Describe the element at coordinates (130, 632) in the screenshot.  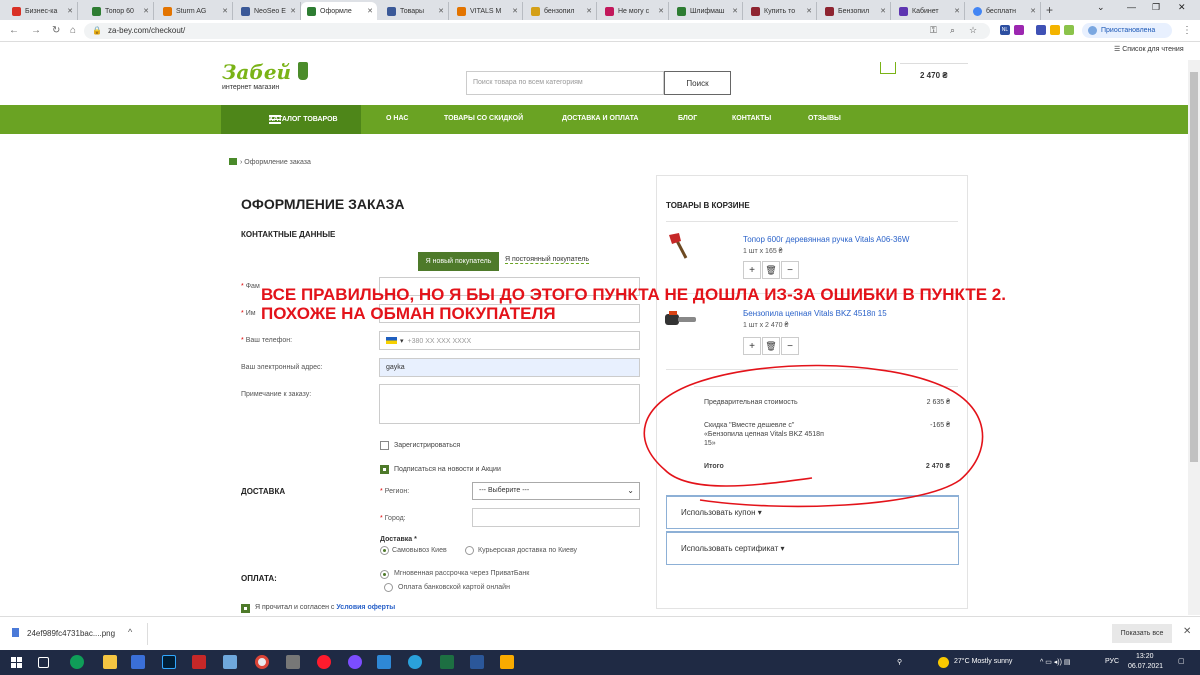
I see `chevron-up-icon: ^` at that location.